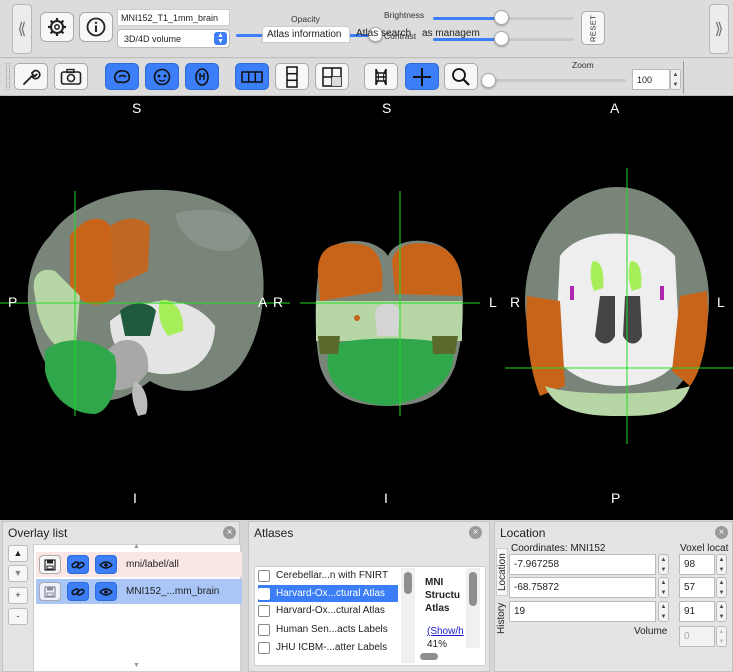  I want to click on tab-atlas-search: Atlas search, so click(384, 34).